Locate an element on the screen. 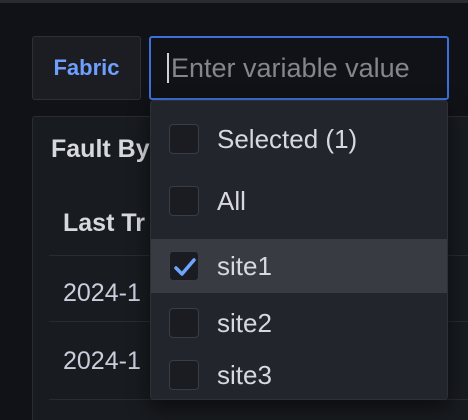 This screenshot has width=468, height=420. variable-label-text: Fabric is located at coordinates (86, 67).